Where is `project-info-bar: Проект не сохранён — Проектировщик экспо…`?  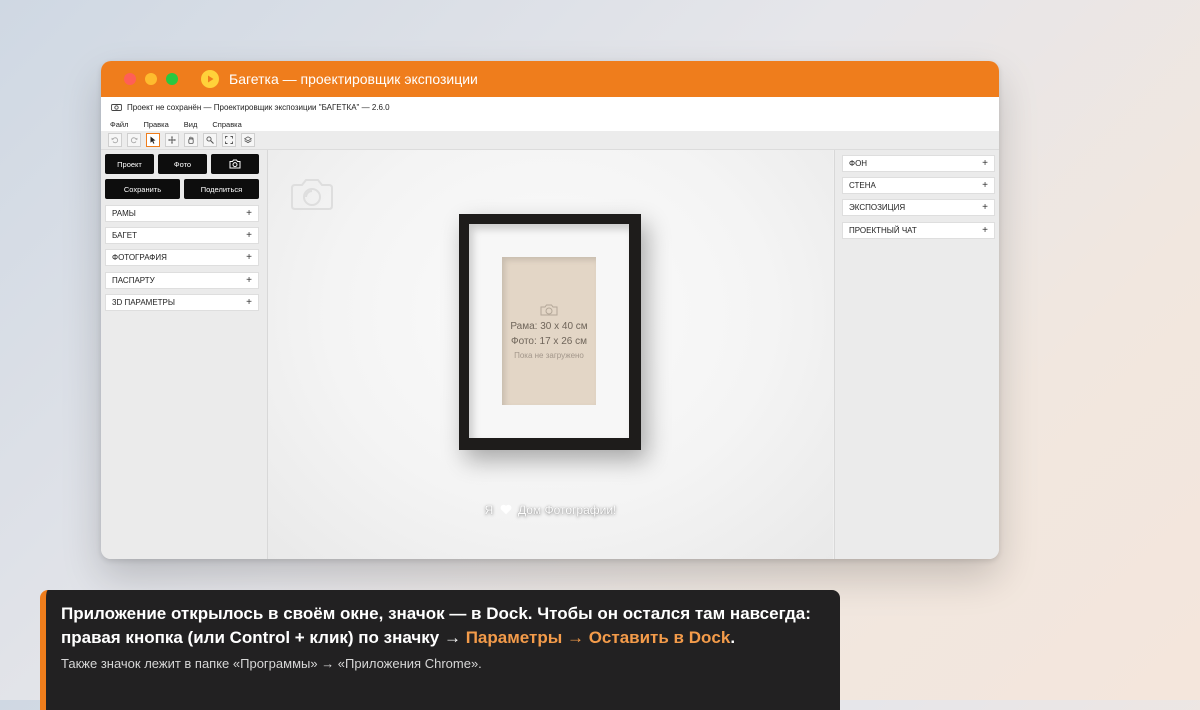 project-info-bar: Проект не сохранён — Проектировщик экспо… is located at coordinates (550, 107).